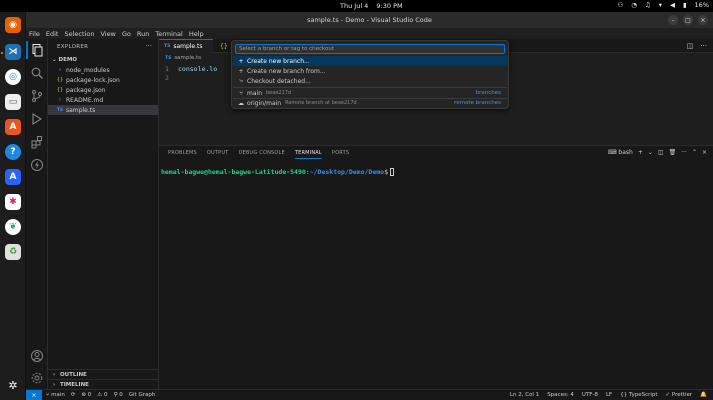 The image size is (713, 400). What do you see at coordinates (37, 96) in the screenshot?
I see `source-control-icon` at bounding box center [37, 96].